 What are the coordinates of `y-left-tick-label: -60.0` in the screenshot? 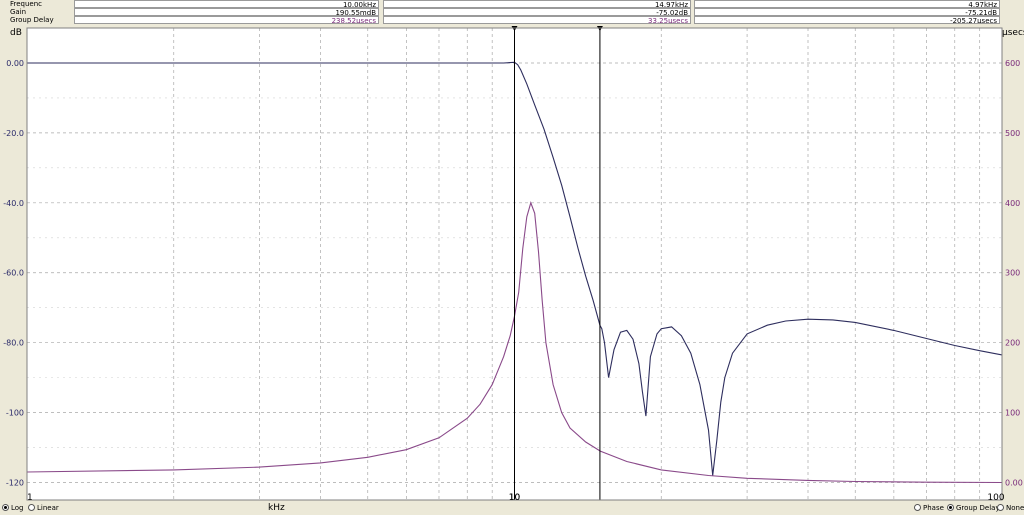 It's located at (13, 273).